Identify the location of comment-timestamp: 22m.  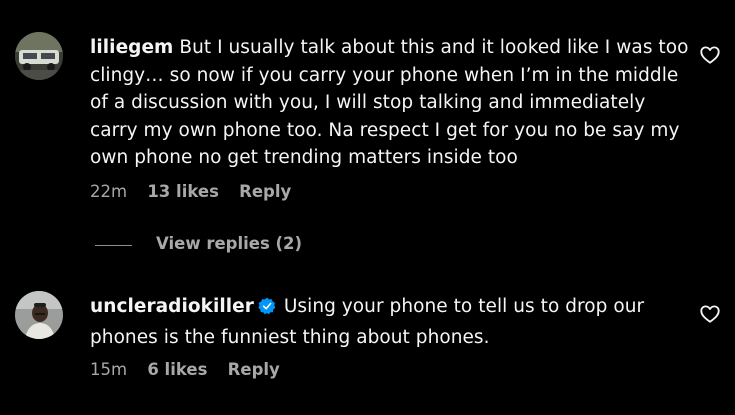
(109, 191).